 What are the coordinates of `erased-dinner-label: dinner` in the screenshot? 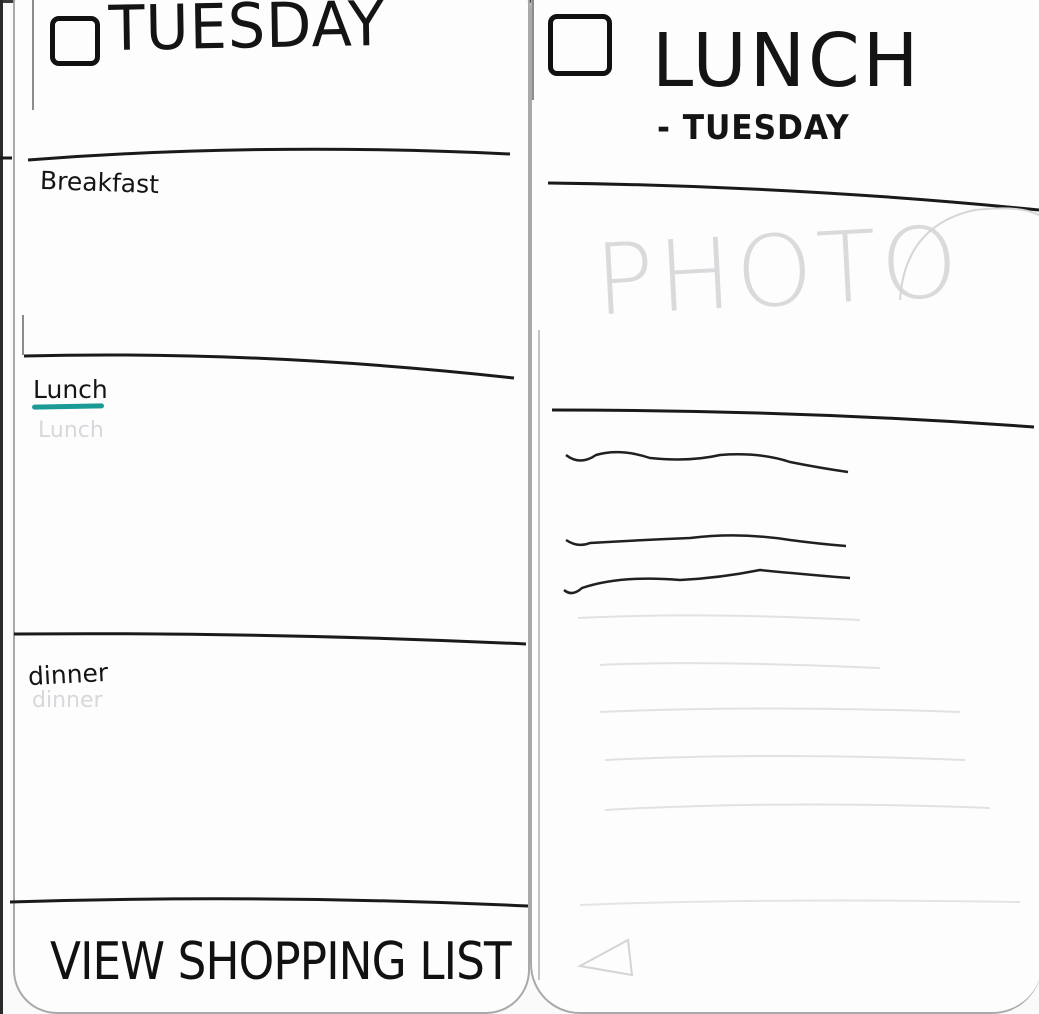 It's located at (67, 700).